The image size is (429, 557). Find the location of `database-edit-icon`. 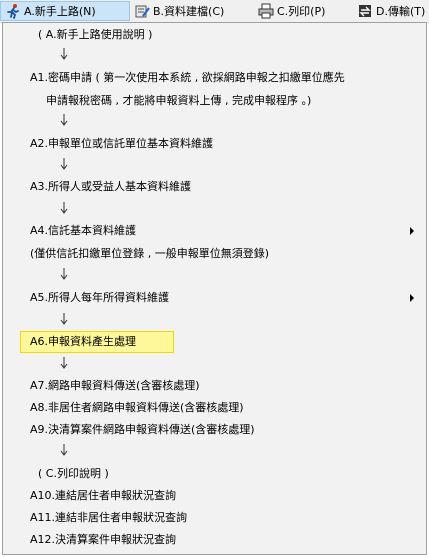

database-edit-icon is located at coordinates (142, 11).